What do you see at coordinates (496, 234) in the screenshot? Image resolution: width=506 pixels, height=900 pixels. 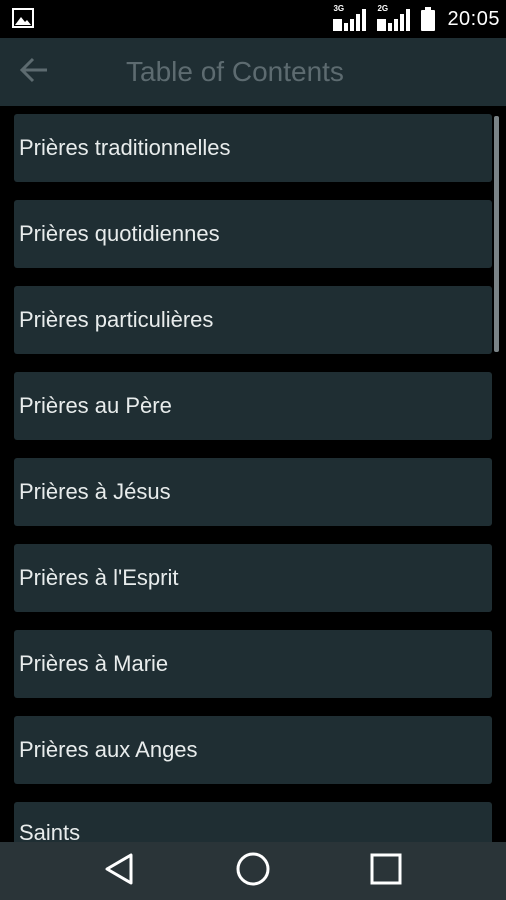 I see `scrollbar` at bounding box center [496, 234].